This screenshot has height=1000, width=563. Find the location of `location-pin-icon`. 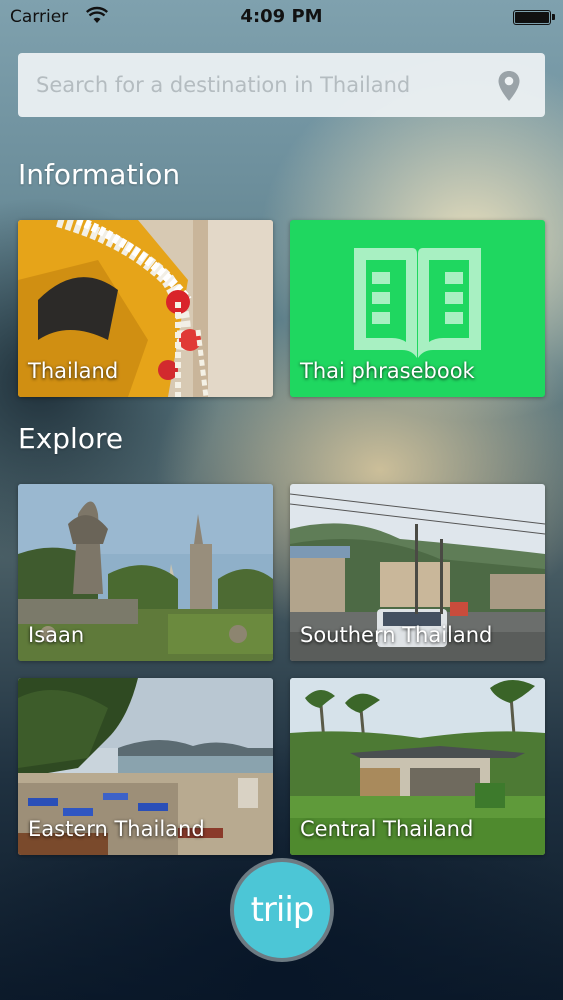

location-pin-icon is located at coordinates (509, 88).